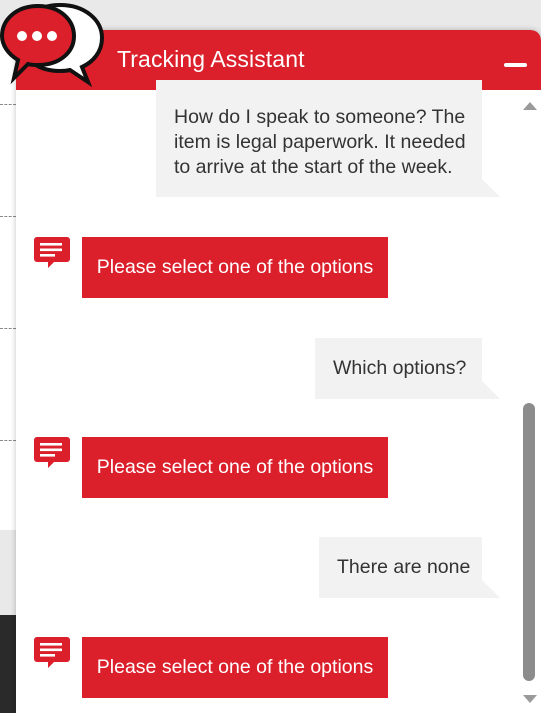  What do you see at coordinates (313, 167) in the screenshot?
I see `message-line: to arrive at the start of the week.` at bounding box center [313, 167].